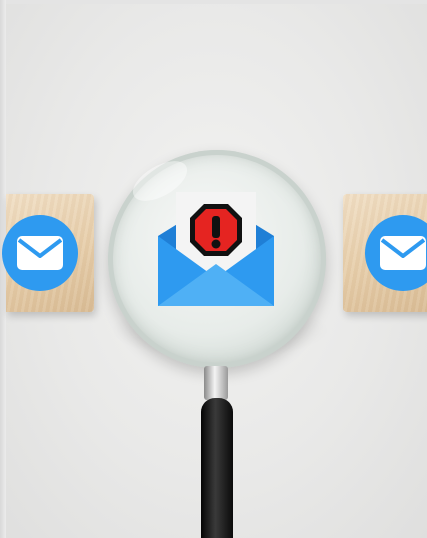 Image resolution: width=427 pixels, height=538 pixels. Describe the element at coordinates (216, 383) in the screenshot. I see `magnifier-neck` at that location.